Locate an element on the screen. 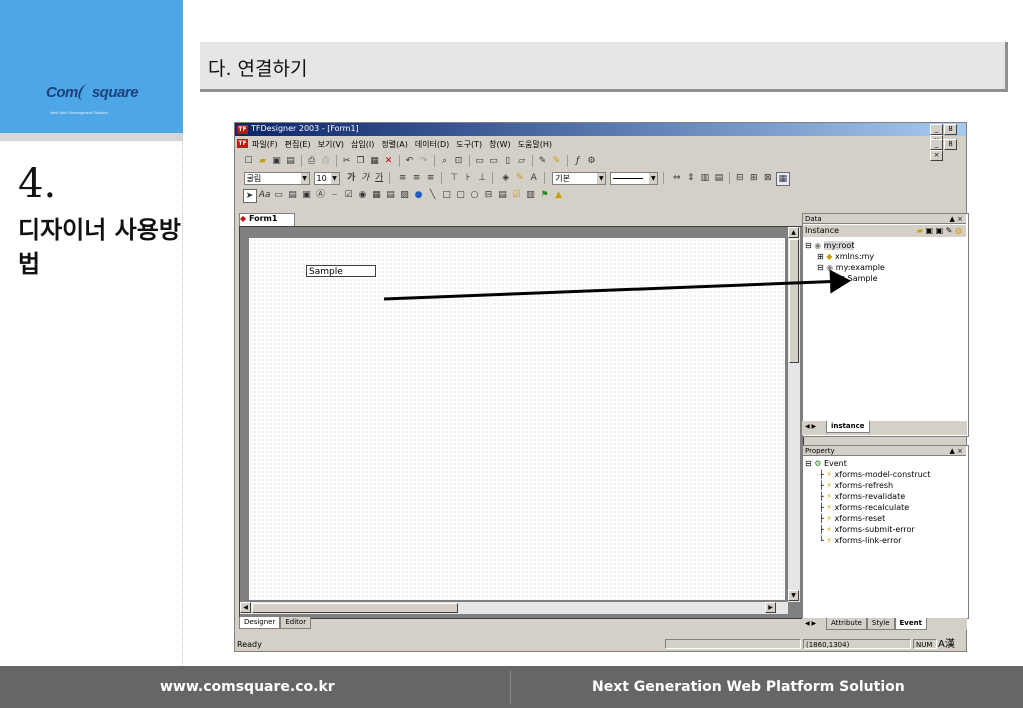 The height and width of the screenshot is (708, 1023). underline-button: 가 is located at coordinates (379, 178).